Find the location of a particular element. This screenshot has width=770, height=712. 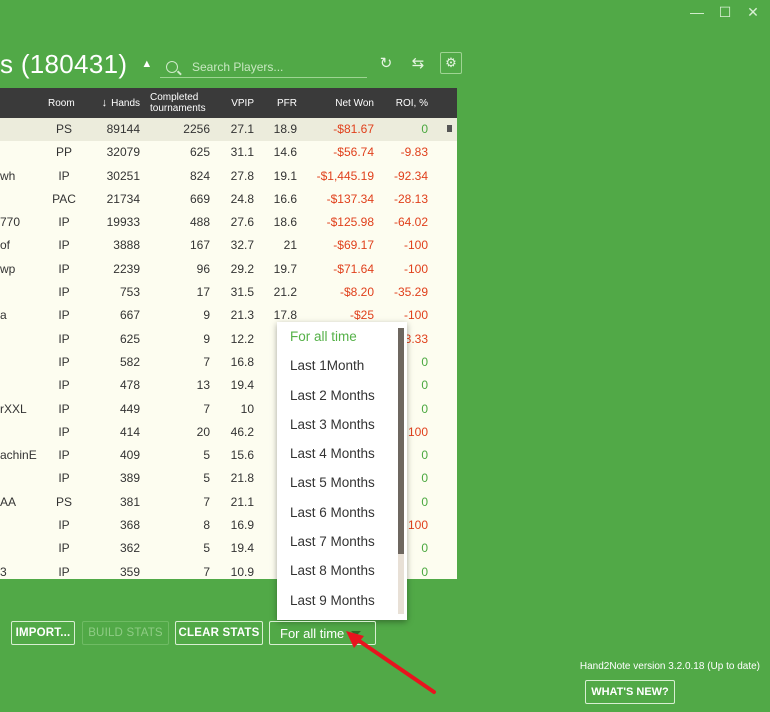

dropdown-option: Last 6 Months is located at coordinates (342, 512).